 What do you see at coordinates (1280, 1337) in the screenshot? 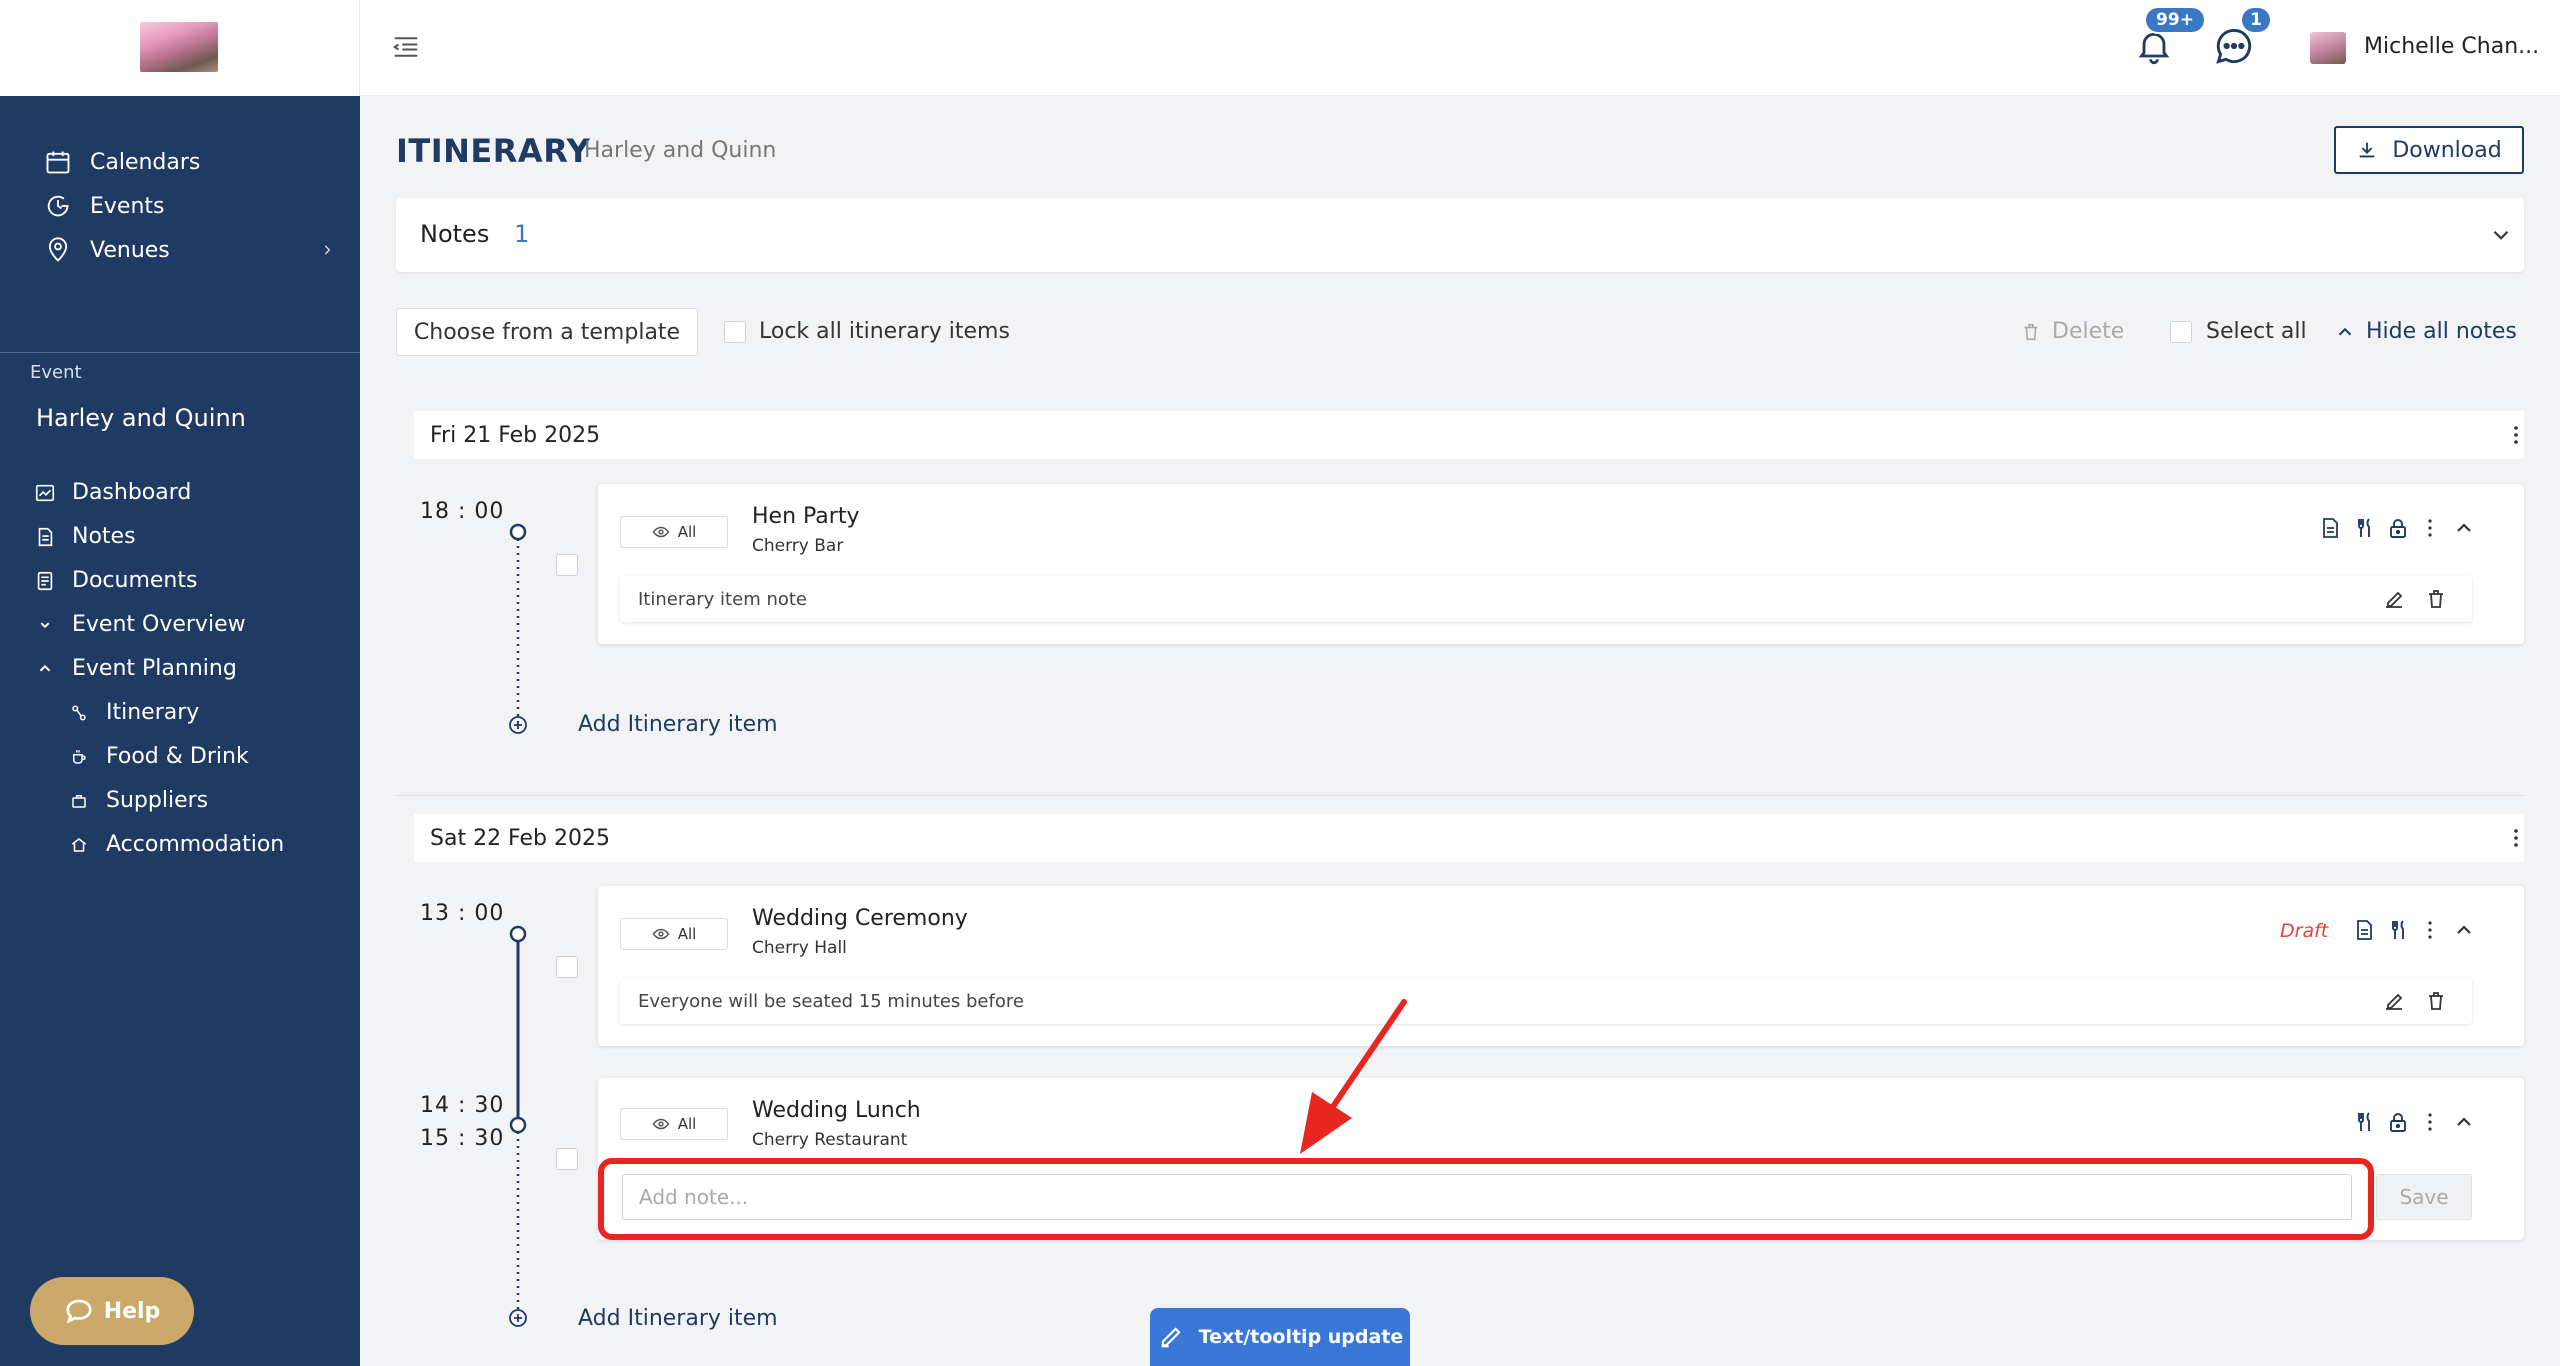
I see `text-tooltip-update-button: Text/tooltip update` at bounding box center [1280, 1337].